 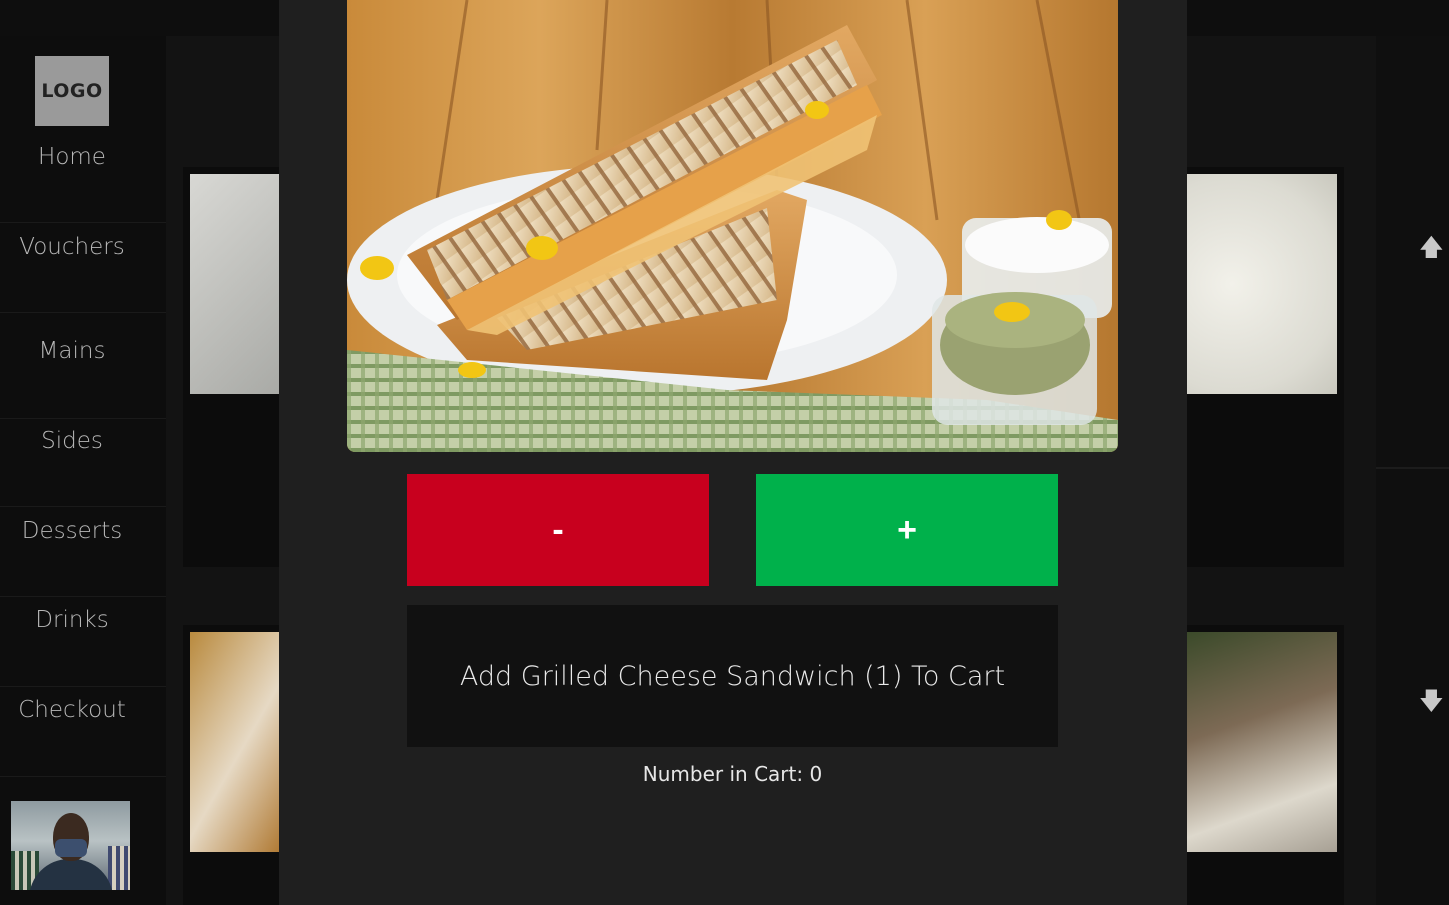 What do you see at coordinates (72, 247) in the screenshot?
I see `sidebar-item-vouchers: Vouchers` at bounding box center [72, 247].